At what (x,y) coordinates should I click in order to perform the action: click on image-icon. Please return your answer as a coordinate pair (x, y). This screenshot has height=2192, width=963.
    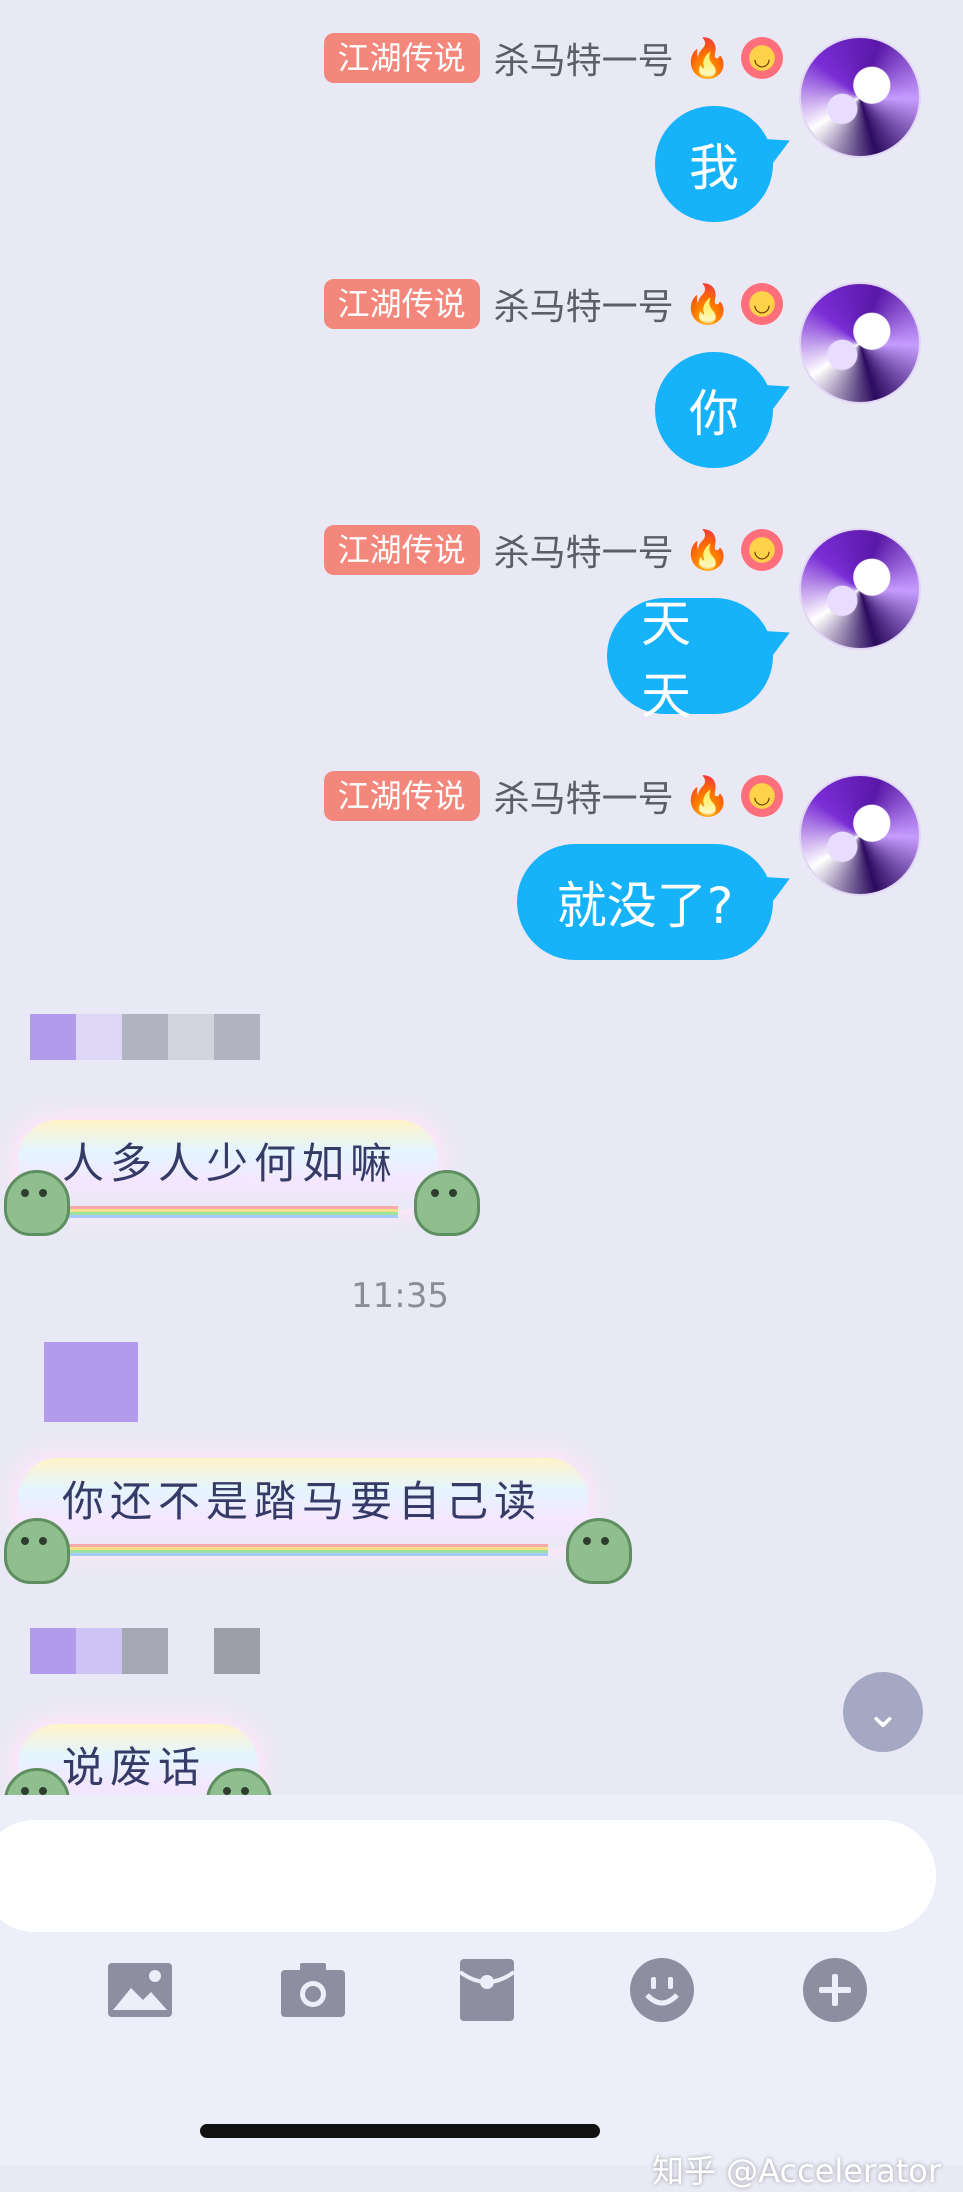
    Looking at the image, I should click on (140, 1990).